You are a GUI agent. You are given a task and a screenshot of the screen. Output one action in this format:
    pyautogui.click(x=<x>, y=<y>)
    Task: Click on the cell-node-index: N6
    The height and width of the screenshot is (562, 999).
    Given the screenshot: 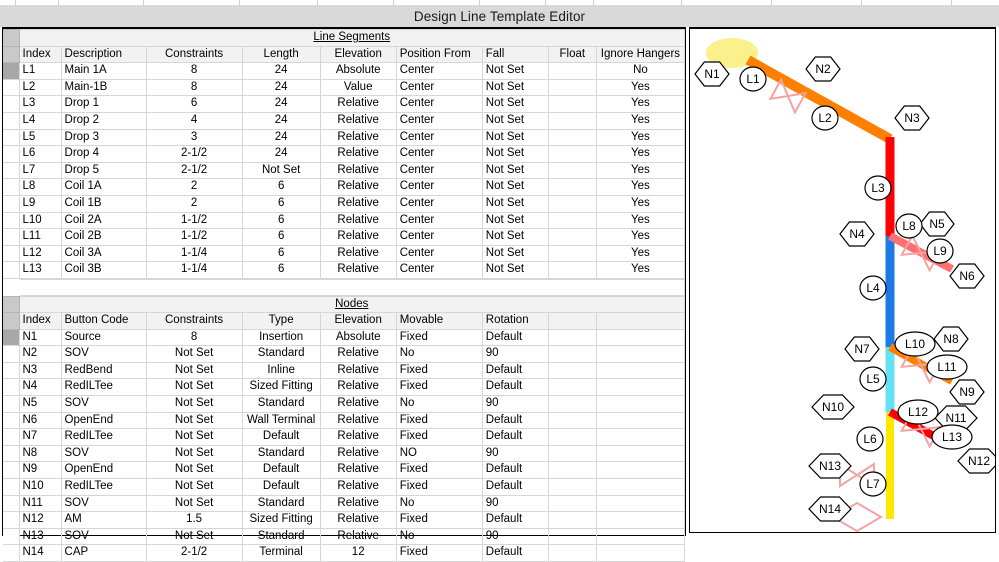 What is the action you would take?
    pyautogui.click(x=40, y=420)
    